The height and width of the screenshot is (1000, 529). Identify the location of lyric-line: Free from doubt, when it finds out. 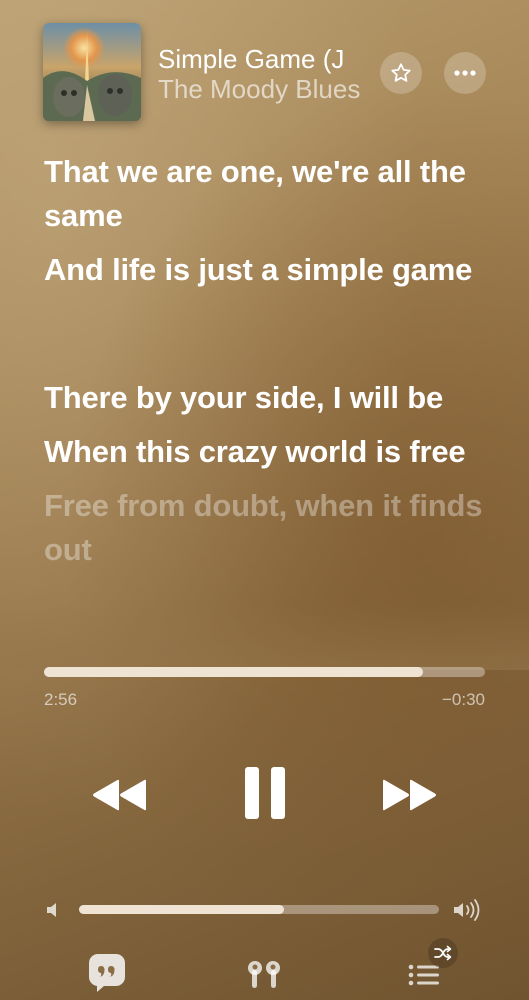
(269, 528).